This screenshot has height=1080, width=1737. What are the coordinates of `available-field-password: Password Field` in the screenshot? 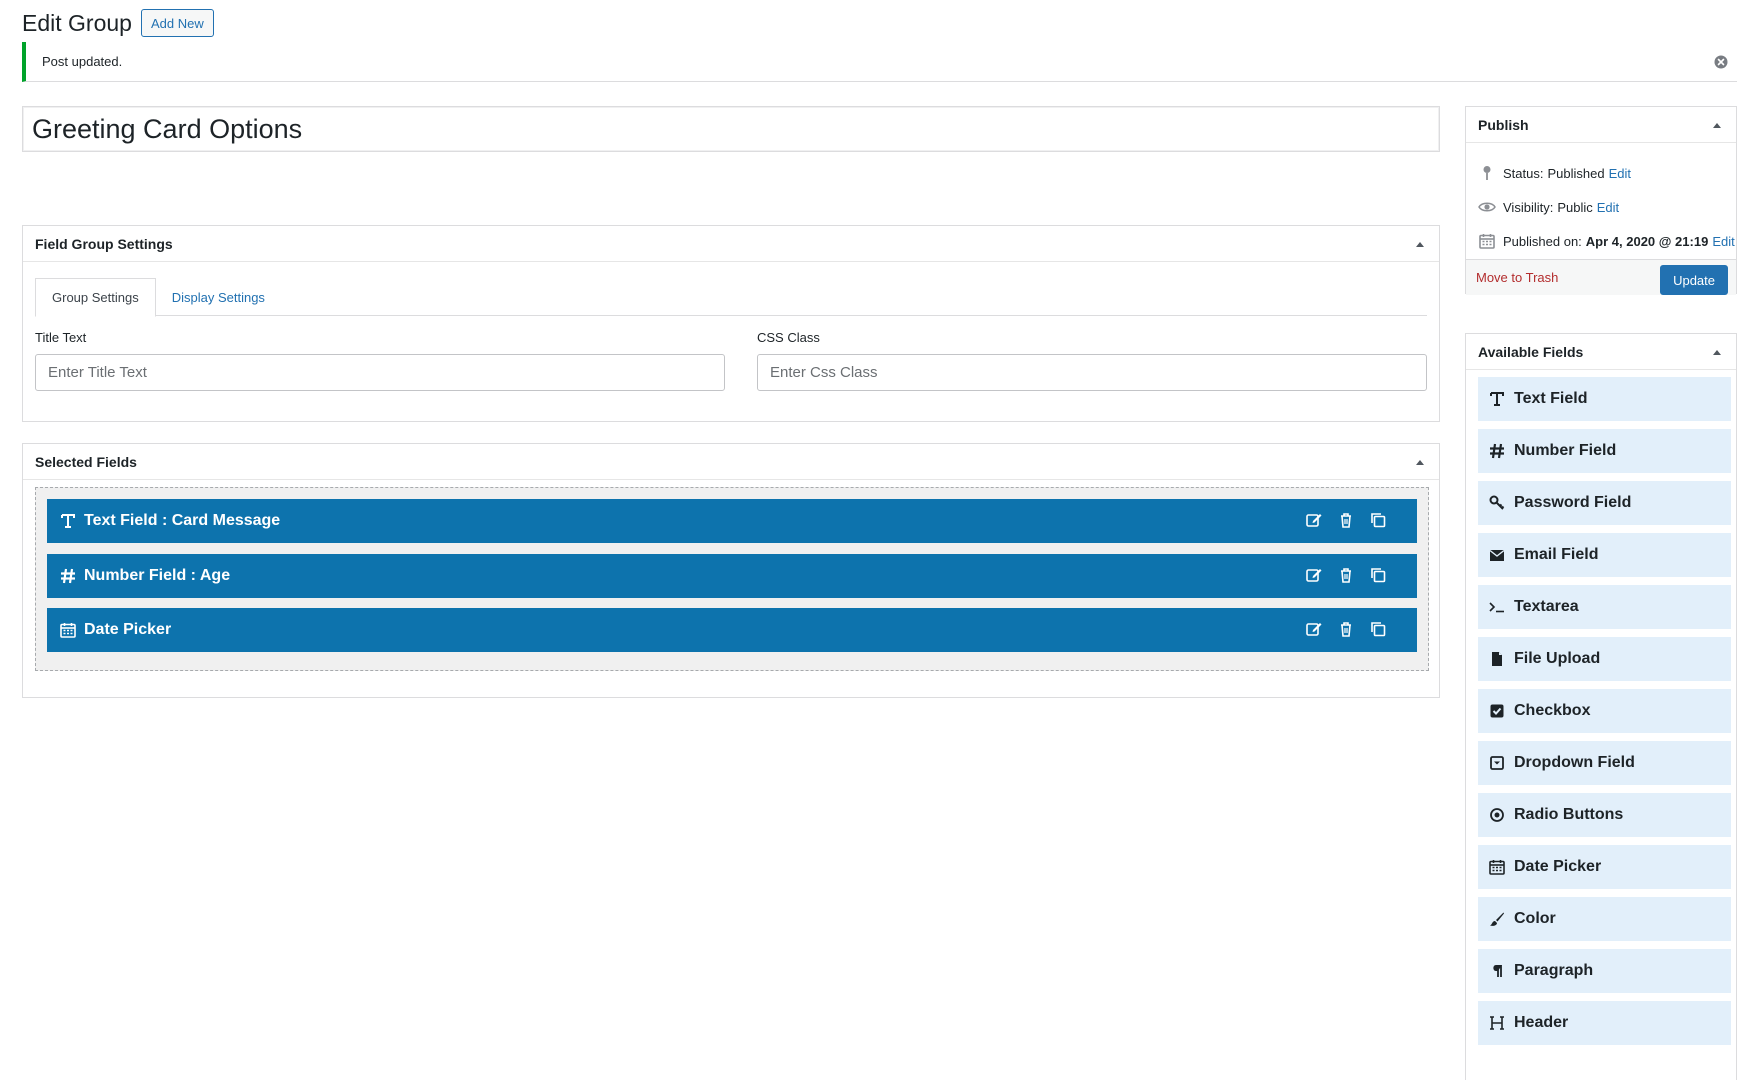 It's located at (1604, 503).